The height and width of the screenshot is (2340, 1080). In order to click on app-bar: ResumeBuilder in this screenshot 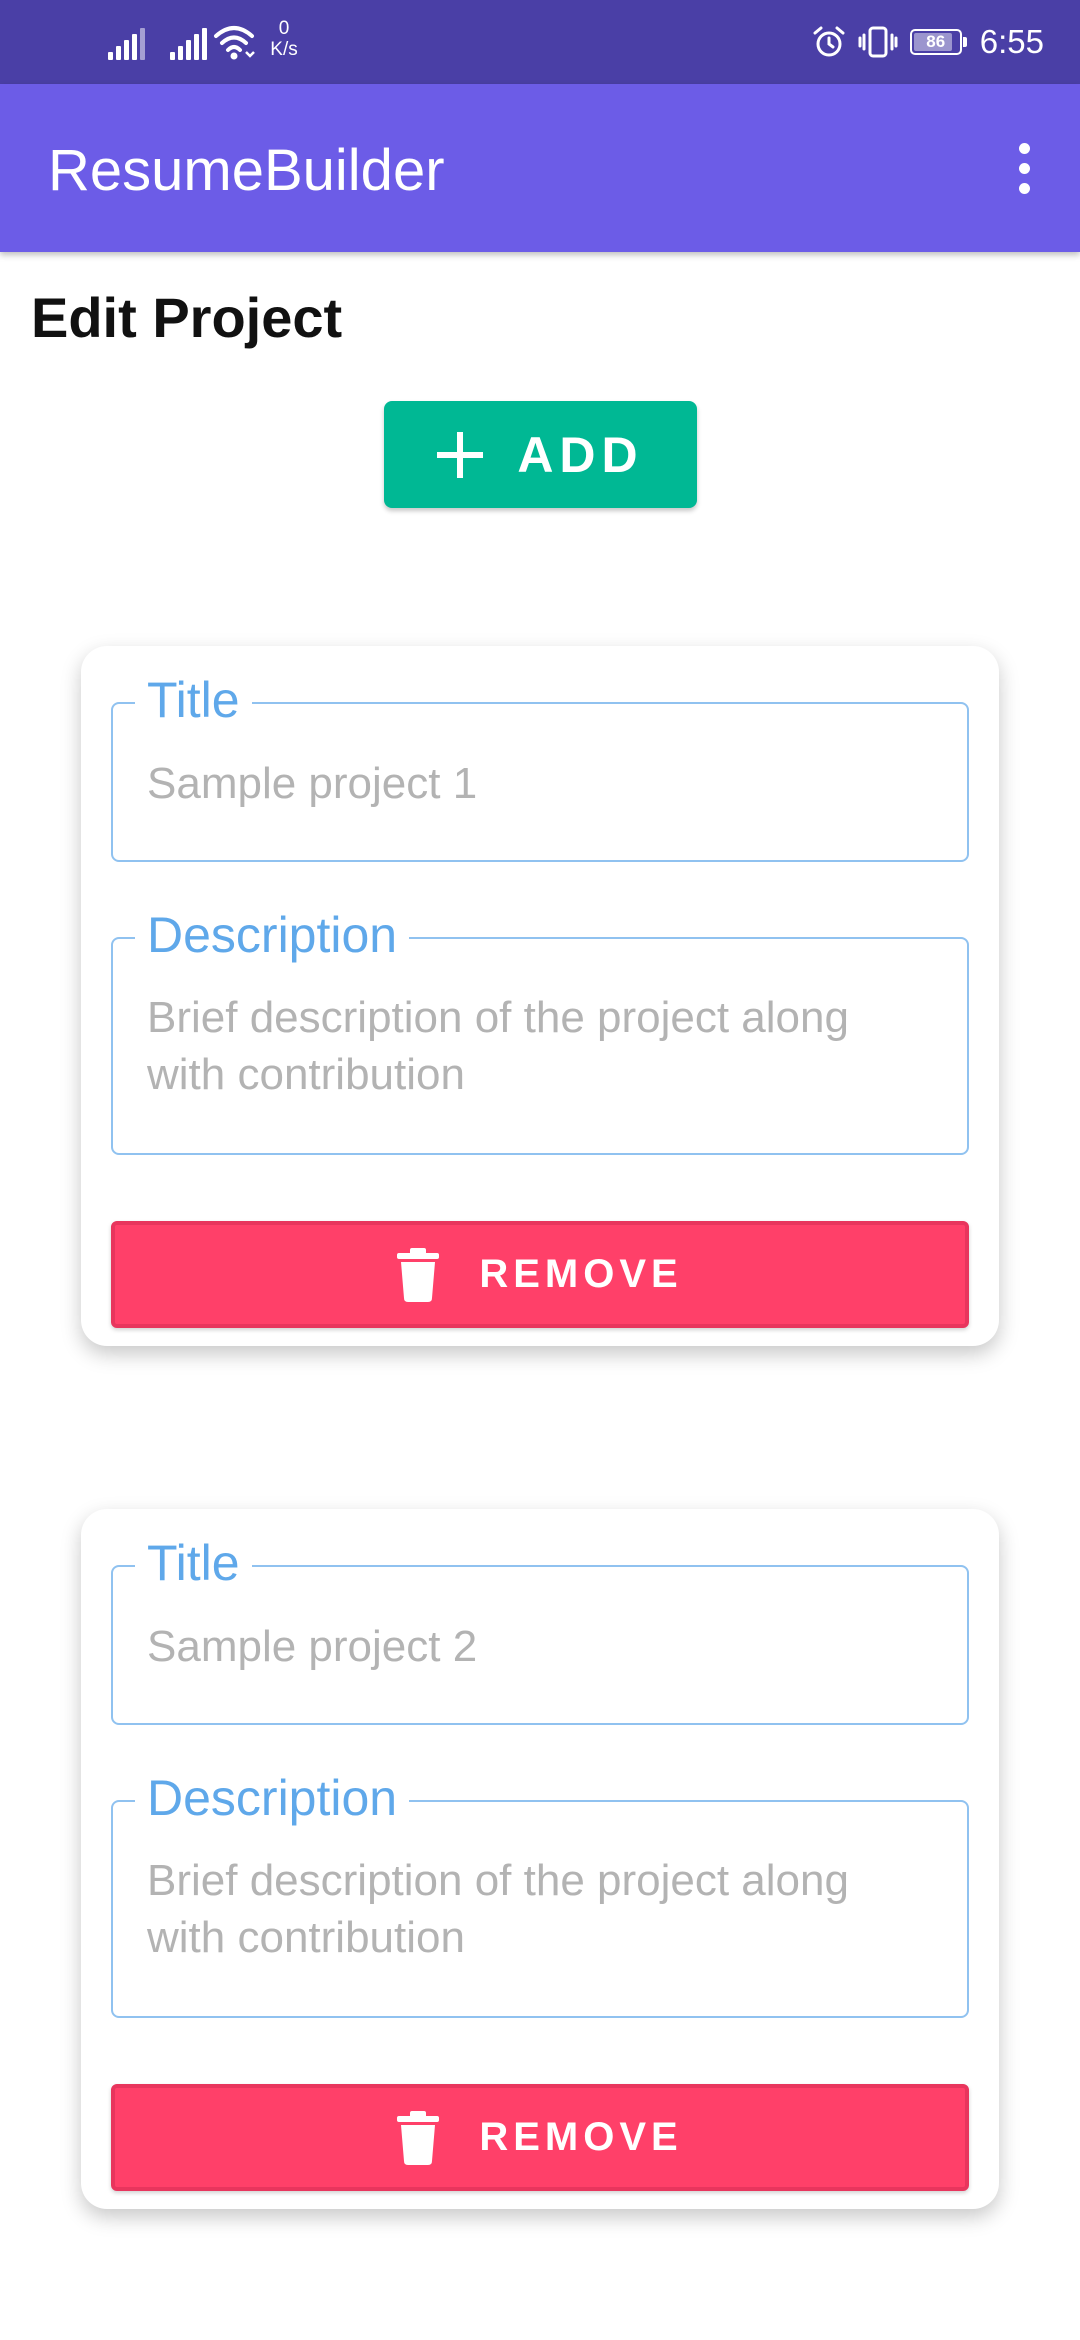, I will do `click(540, 168)`.